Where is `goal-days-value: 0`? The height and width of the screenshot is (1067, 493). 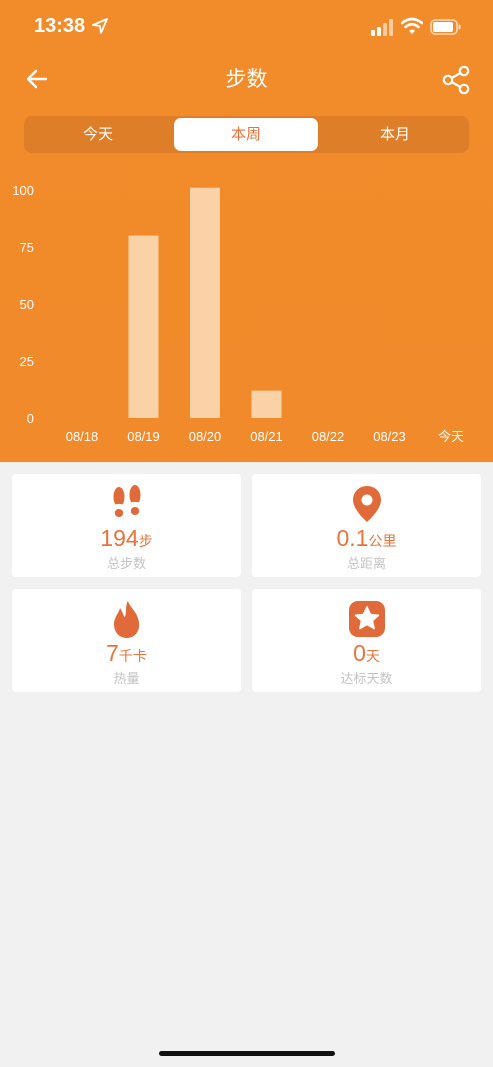
goal-days-value: 0 is located at coordinates (359, 653).